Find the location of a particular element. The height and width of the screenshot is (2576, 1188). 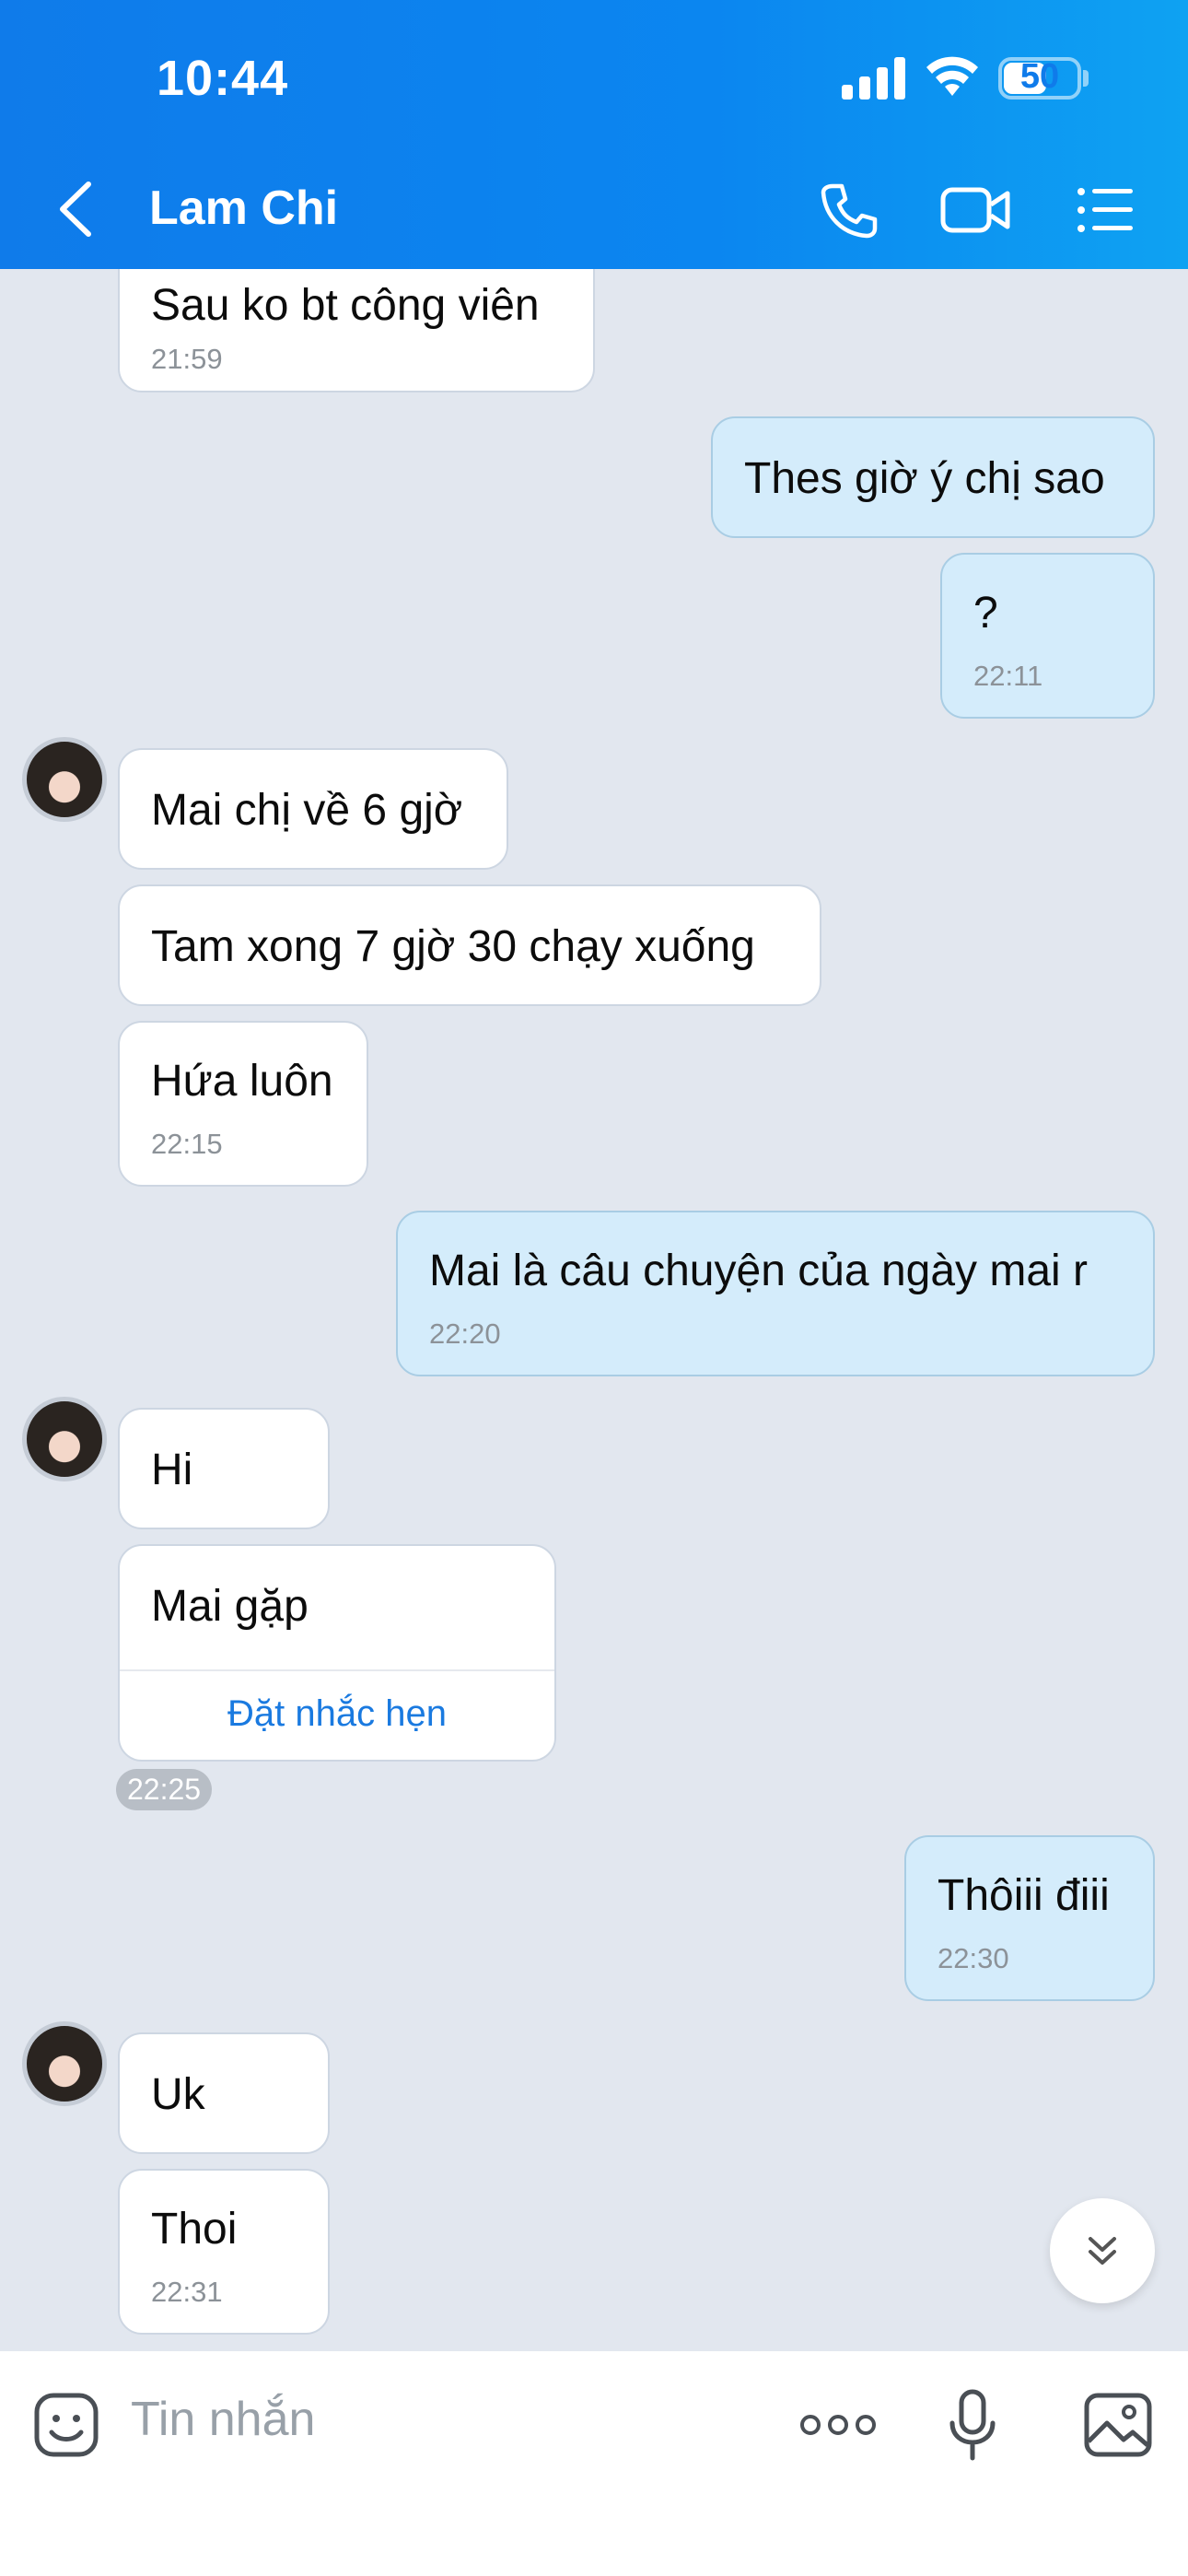

outgoing-message: Thôiii điii 22:30 is located at coordinates (1029, 1918).